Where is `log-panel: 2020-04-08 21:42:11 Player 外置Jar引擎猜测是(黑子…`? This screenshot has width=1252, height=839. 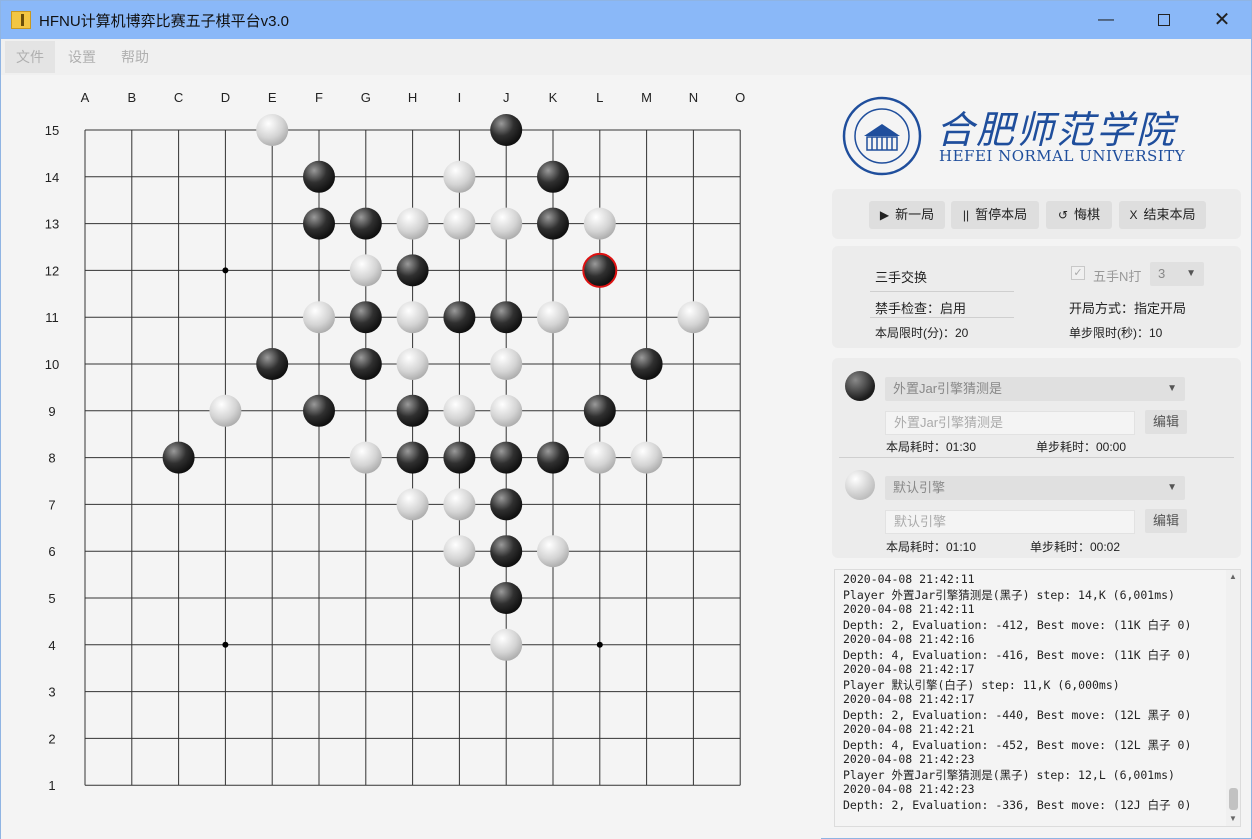 log-panel: 2020-04-08 21:42:11 Player 外置Jar引擎猜测是(黑子… is located at coordinates (1037, 698).